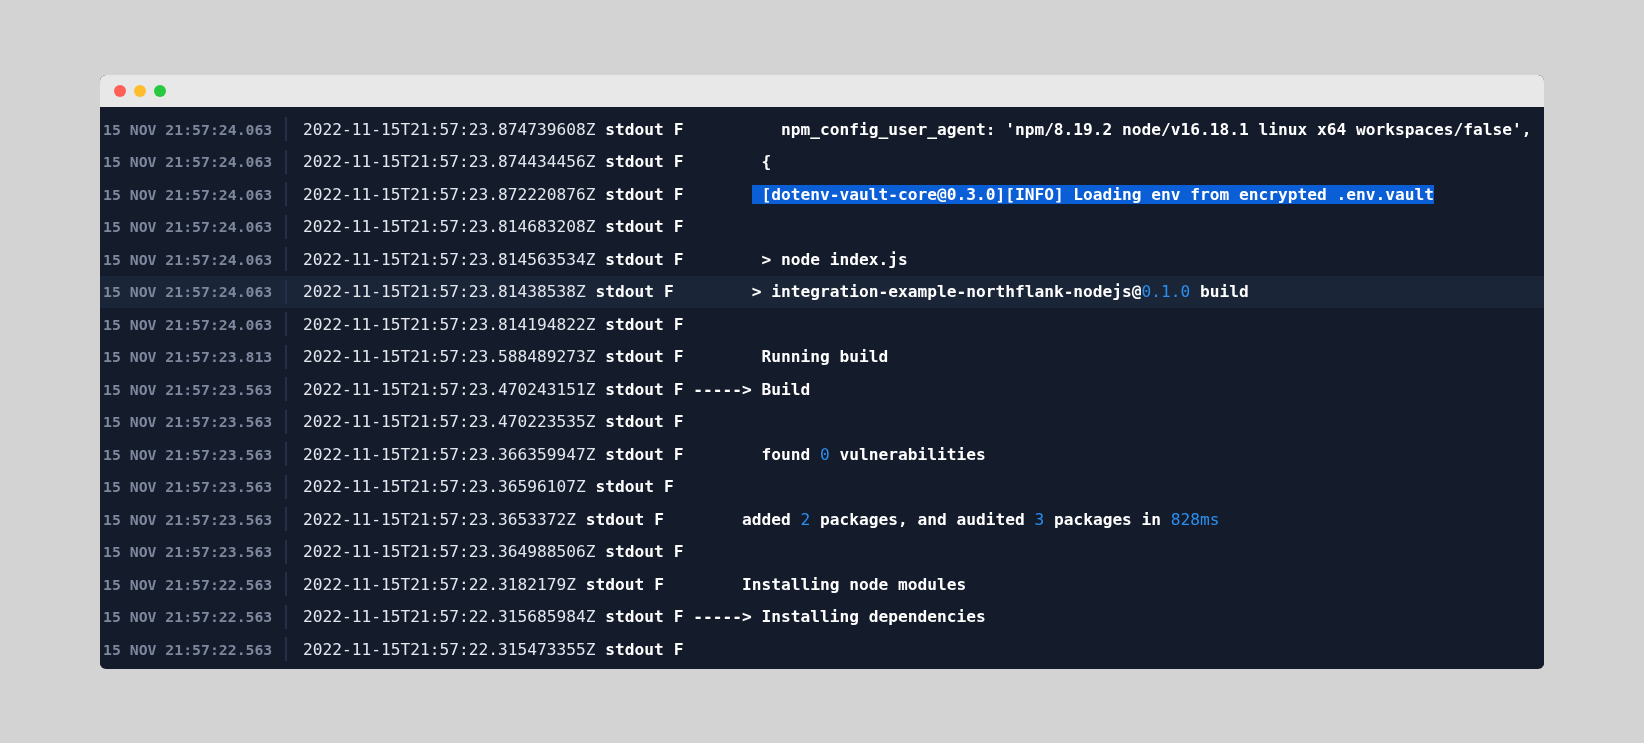  What do you see at coordinates (999, 292) in the screenshot?
I see `log-message: > integration-example-northflank-nodejs@0.1.0 build` at bounding box center [999, 292].